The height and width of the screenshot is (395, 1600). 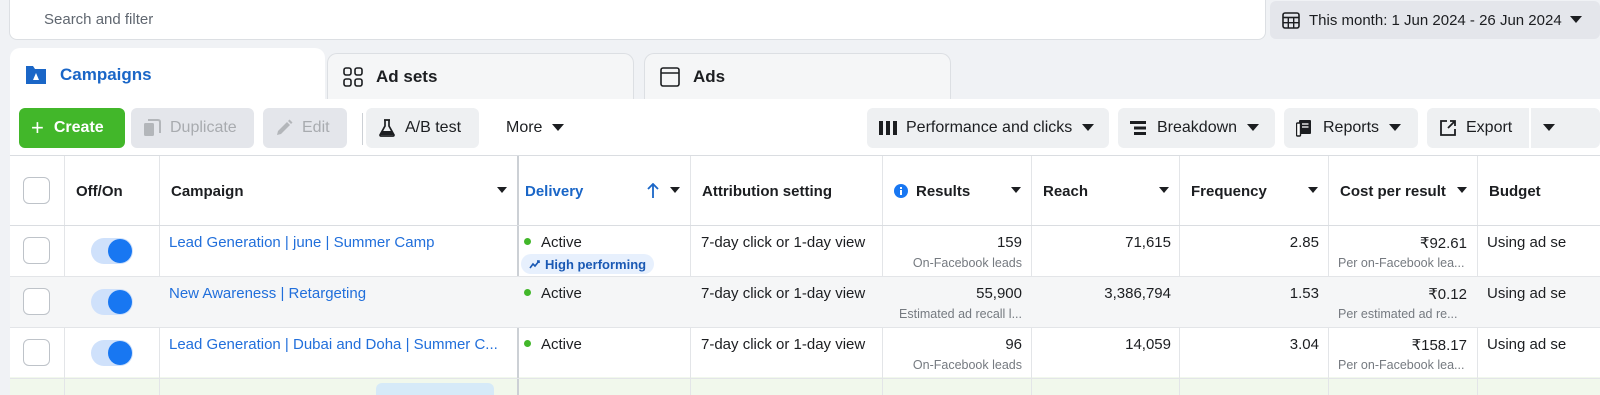 What do you see at coordinates (588, 264) in the screenshot?
I see `high-performing-badge: High performing` at bounding box center [588, 264].